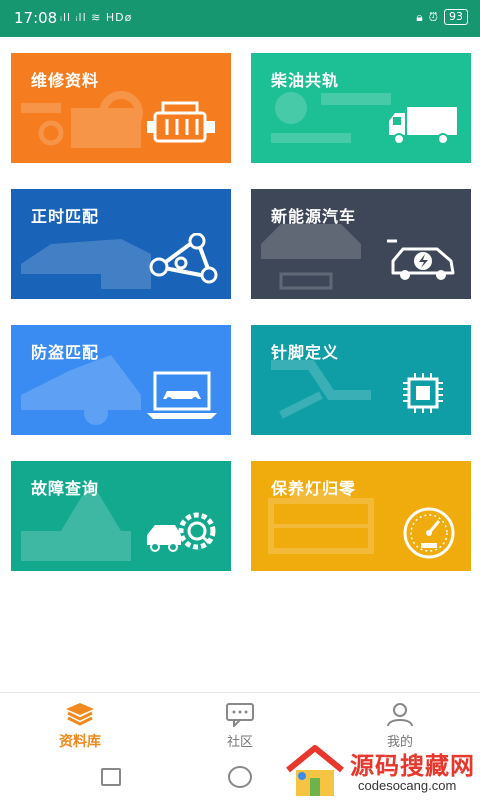  I want to click on car-gear-search-icon, so click(181, 532).